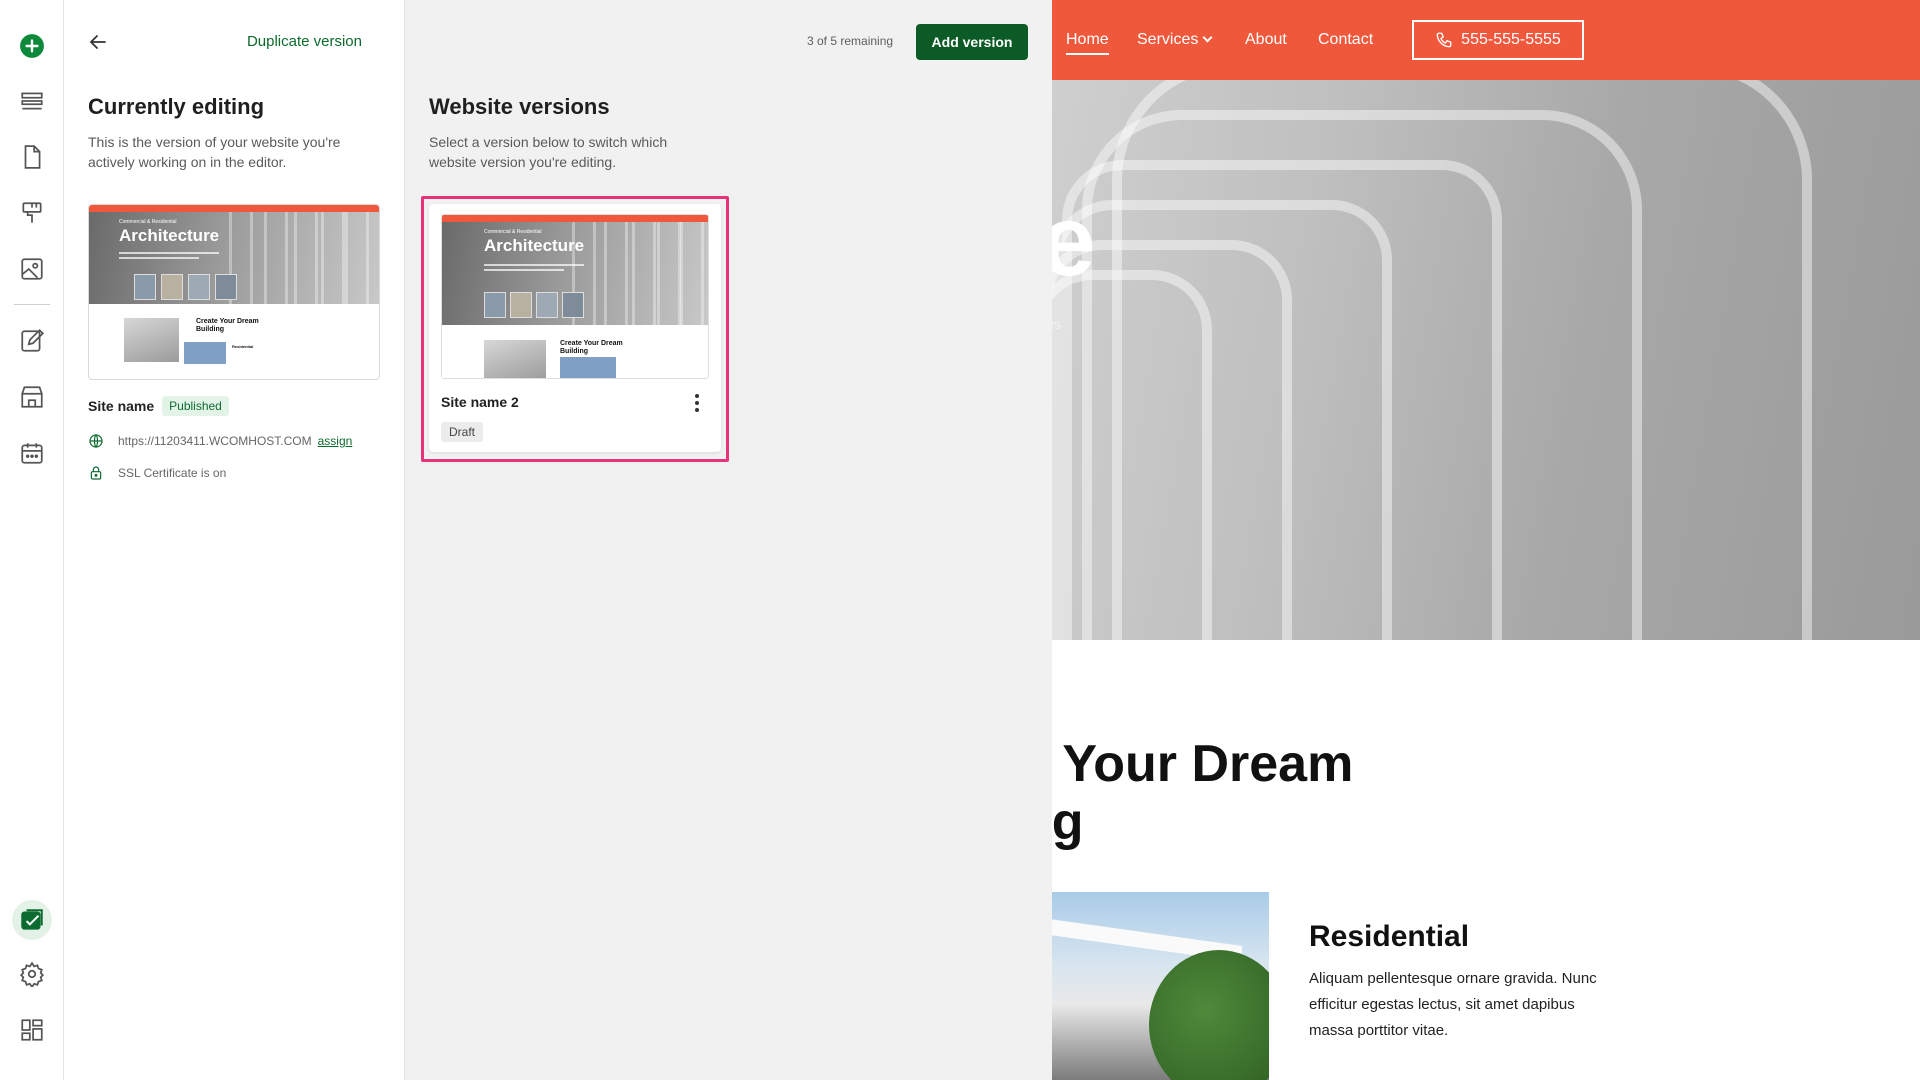 The height and width of the screenshot is (1080, 1920). Describe the element at coordinates (243, 346) in the screenshot. I see `mini-residential: Residential` at that location.